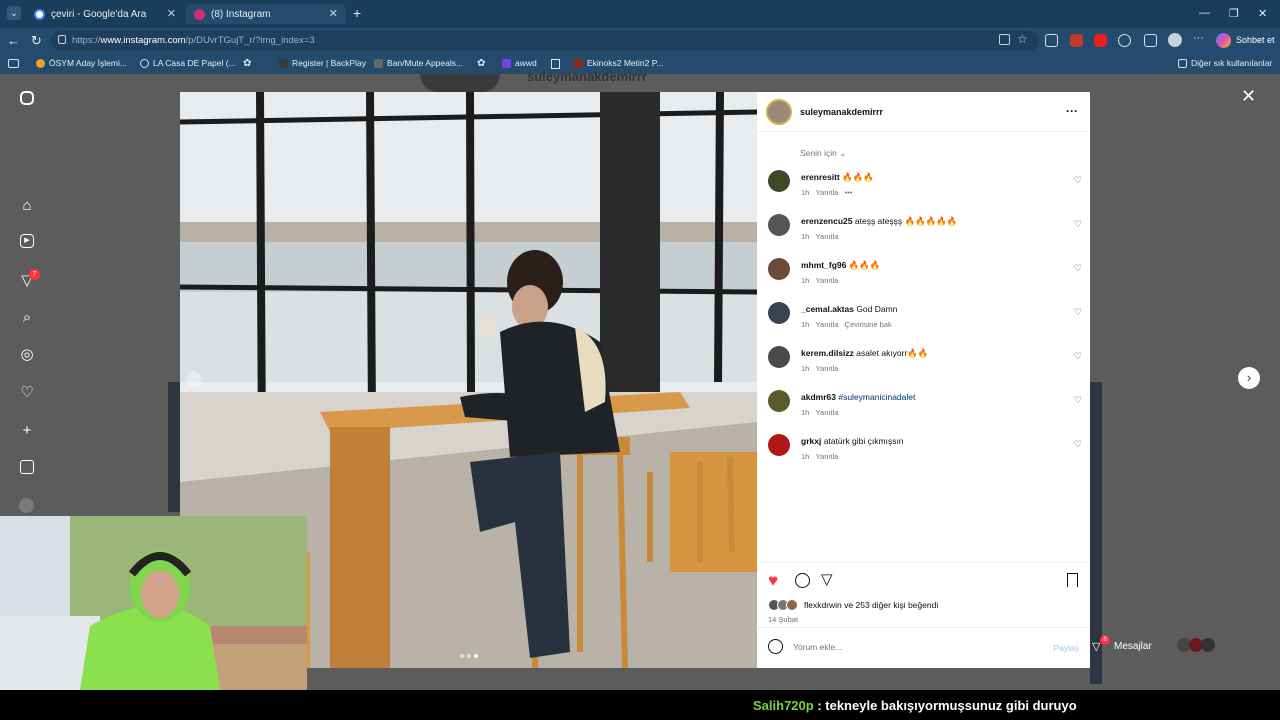 This screenshot has height=720, width=1280. I want to click on collections-icon, so click(1051, 40).